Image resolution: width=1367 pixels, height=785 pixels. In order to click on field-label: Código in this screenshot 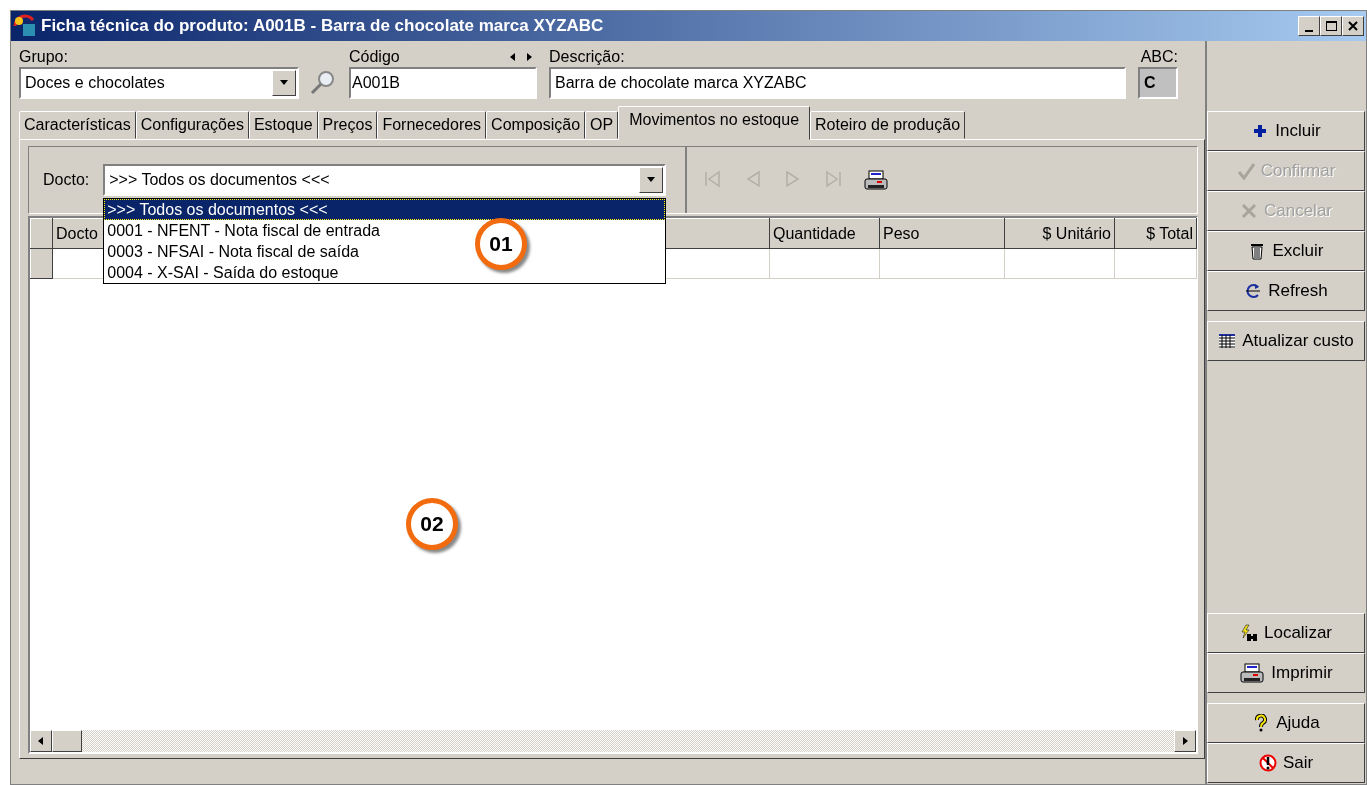, I will do `click(374, 57)`.